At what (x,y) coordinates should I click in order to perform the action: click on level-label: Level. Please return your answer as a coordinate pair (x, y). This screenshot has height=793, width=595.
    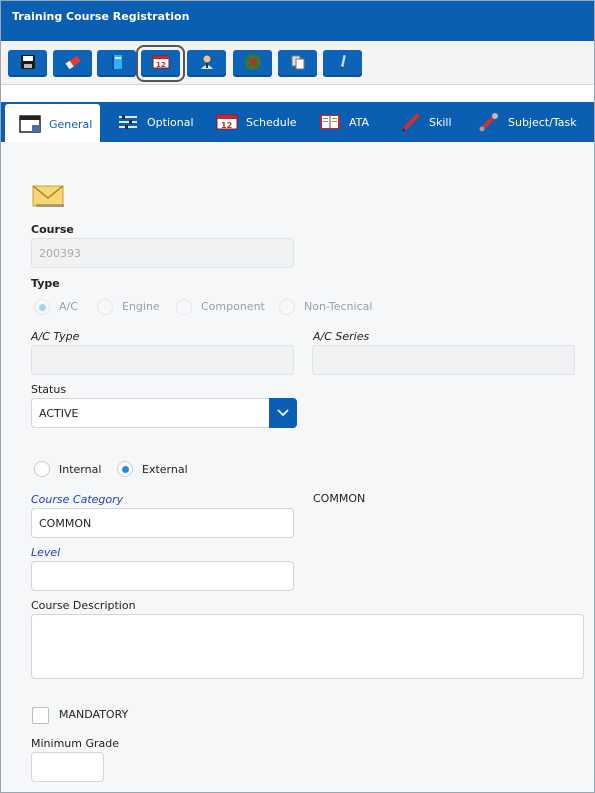
    Looking at the image, I should click on (45, 552).